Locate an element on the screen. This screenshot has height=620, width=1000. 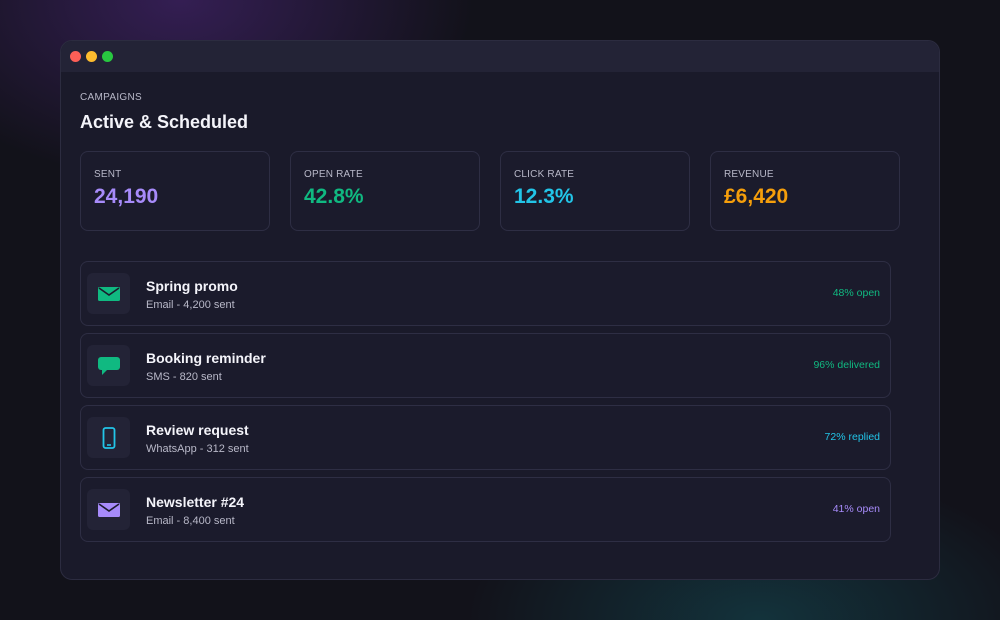
window-titlebar is located at coordinates (500, 56).